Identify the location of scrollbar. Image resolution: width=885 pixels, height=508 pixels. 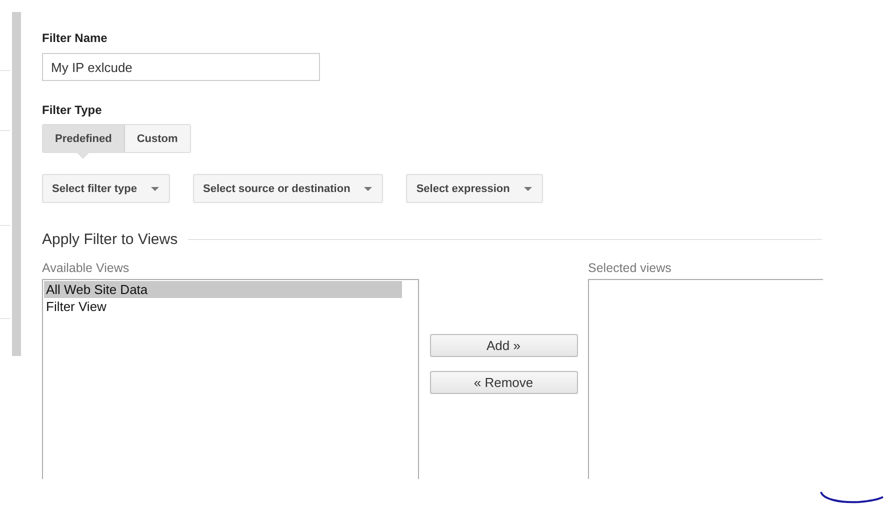
(16, 184).